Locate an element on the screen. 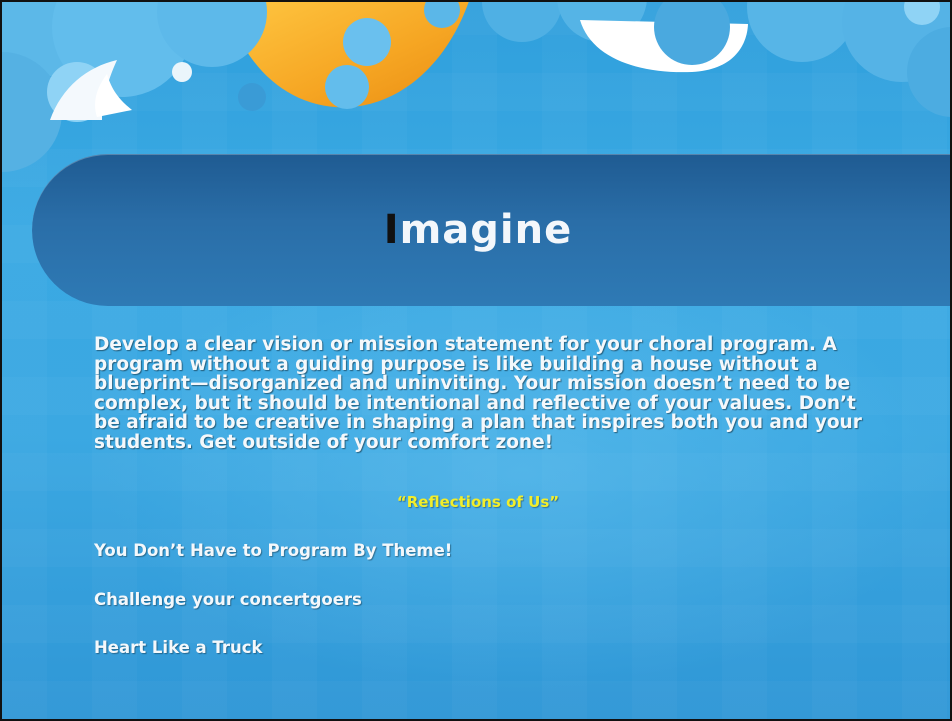  bullet-item: Heart Like a Truck is located at coordinates (178, 647).